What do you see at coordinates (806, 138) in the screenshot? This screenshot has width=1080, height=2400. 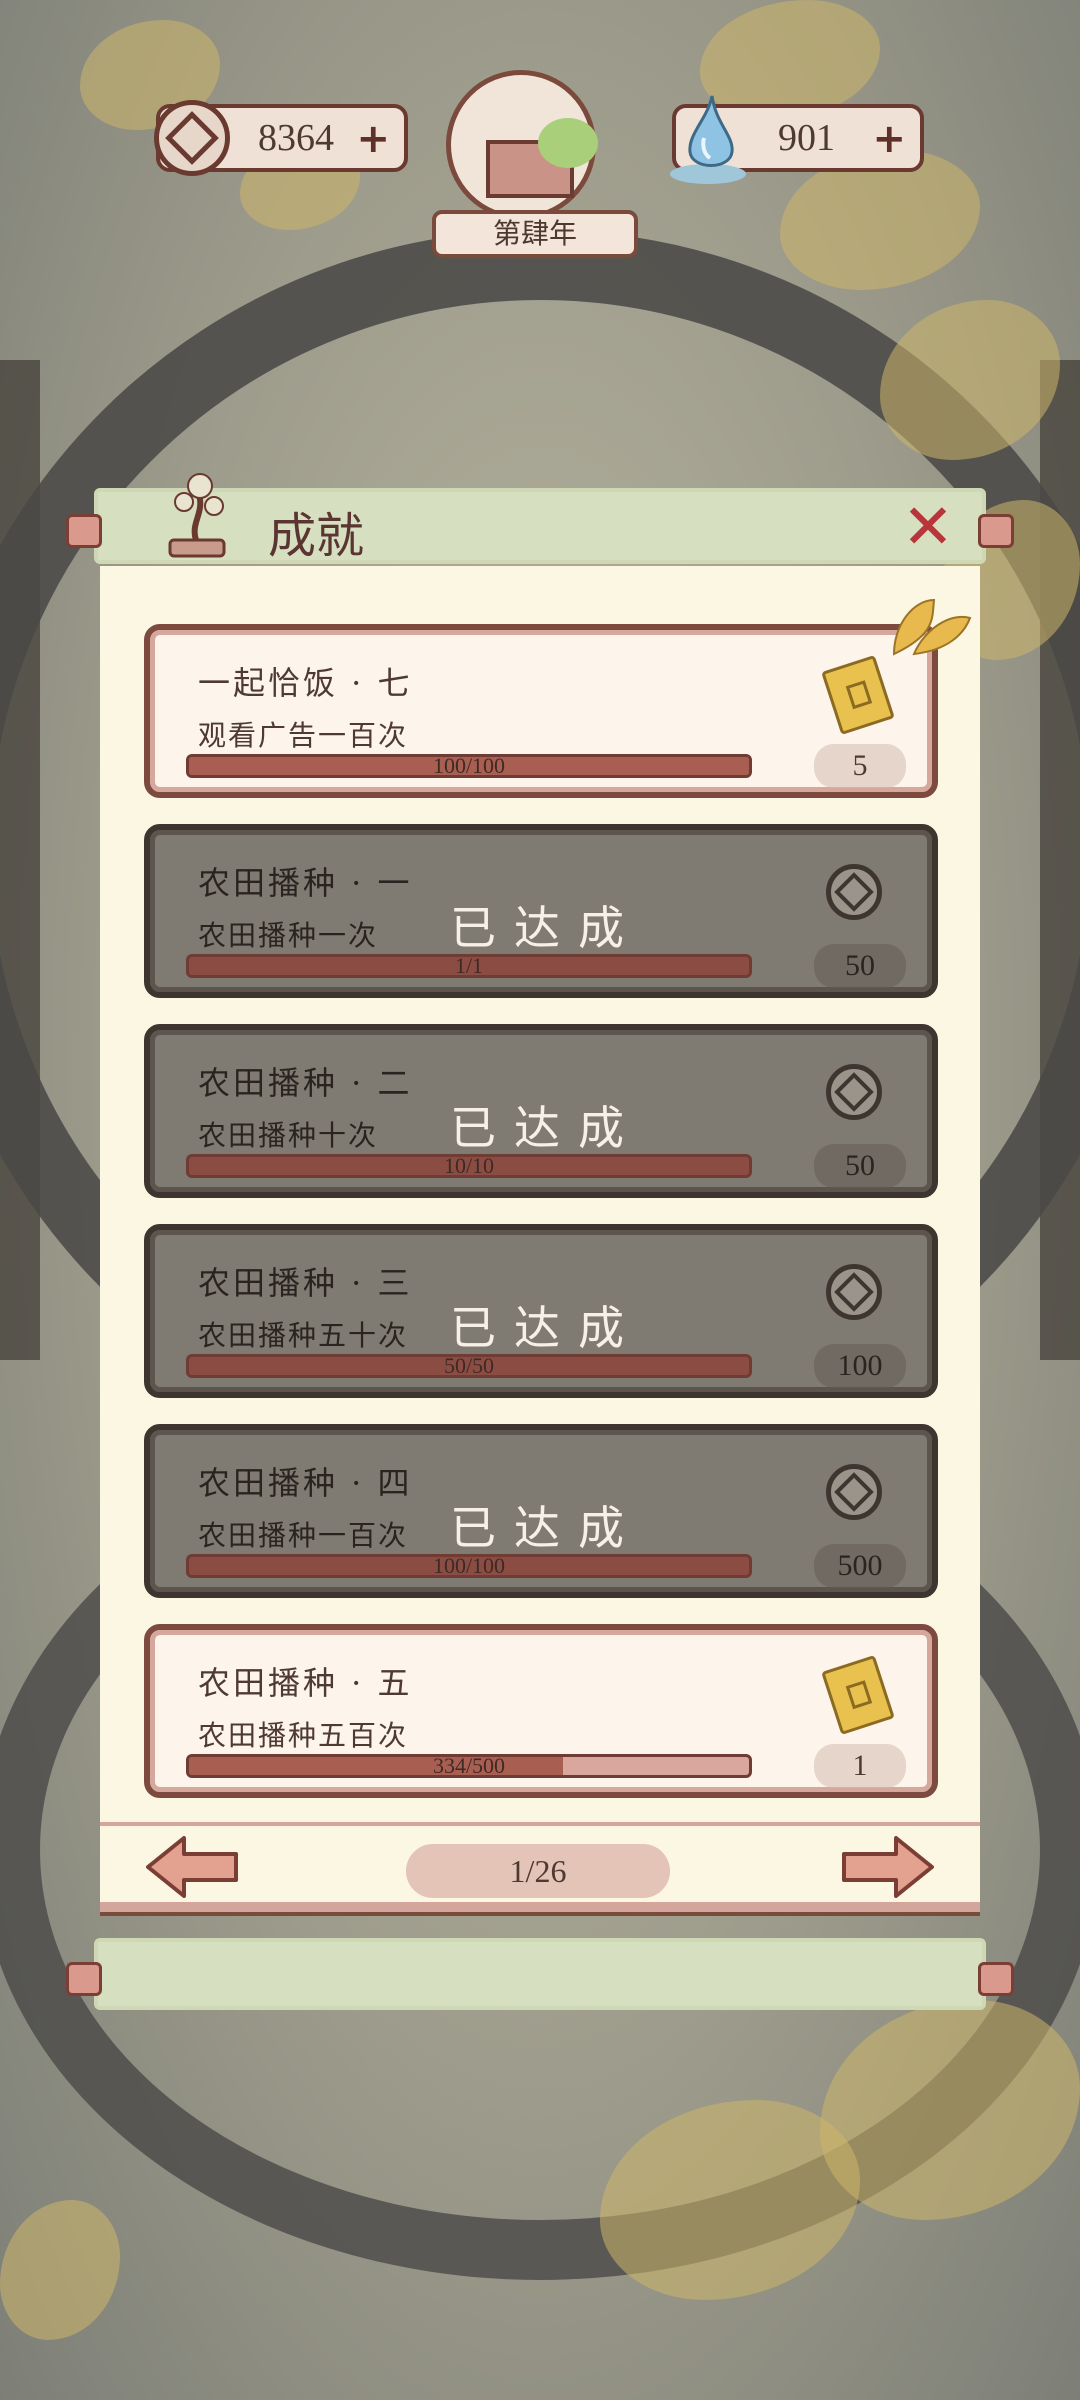 I see `spirit-water-amount: 901` at bounding box center [806, 138].